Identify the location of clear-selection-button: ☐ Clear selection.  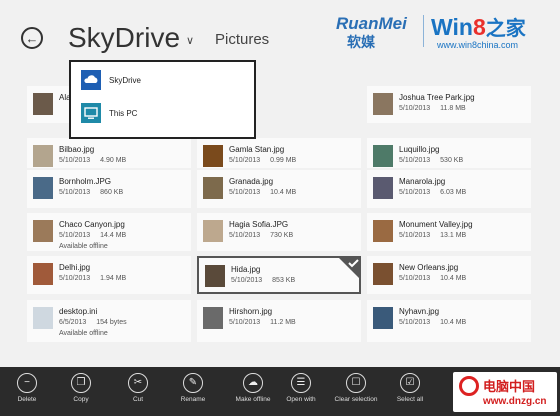
(356, 388).